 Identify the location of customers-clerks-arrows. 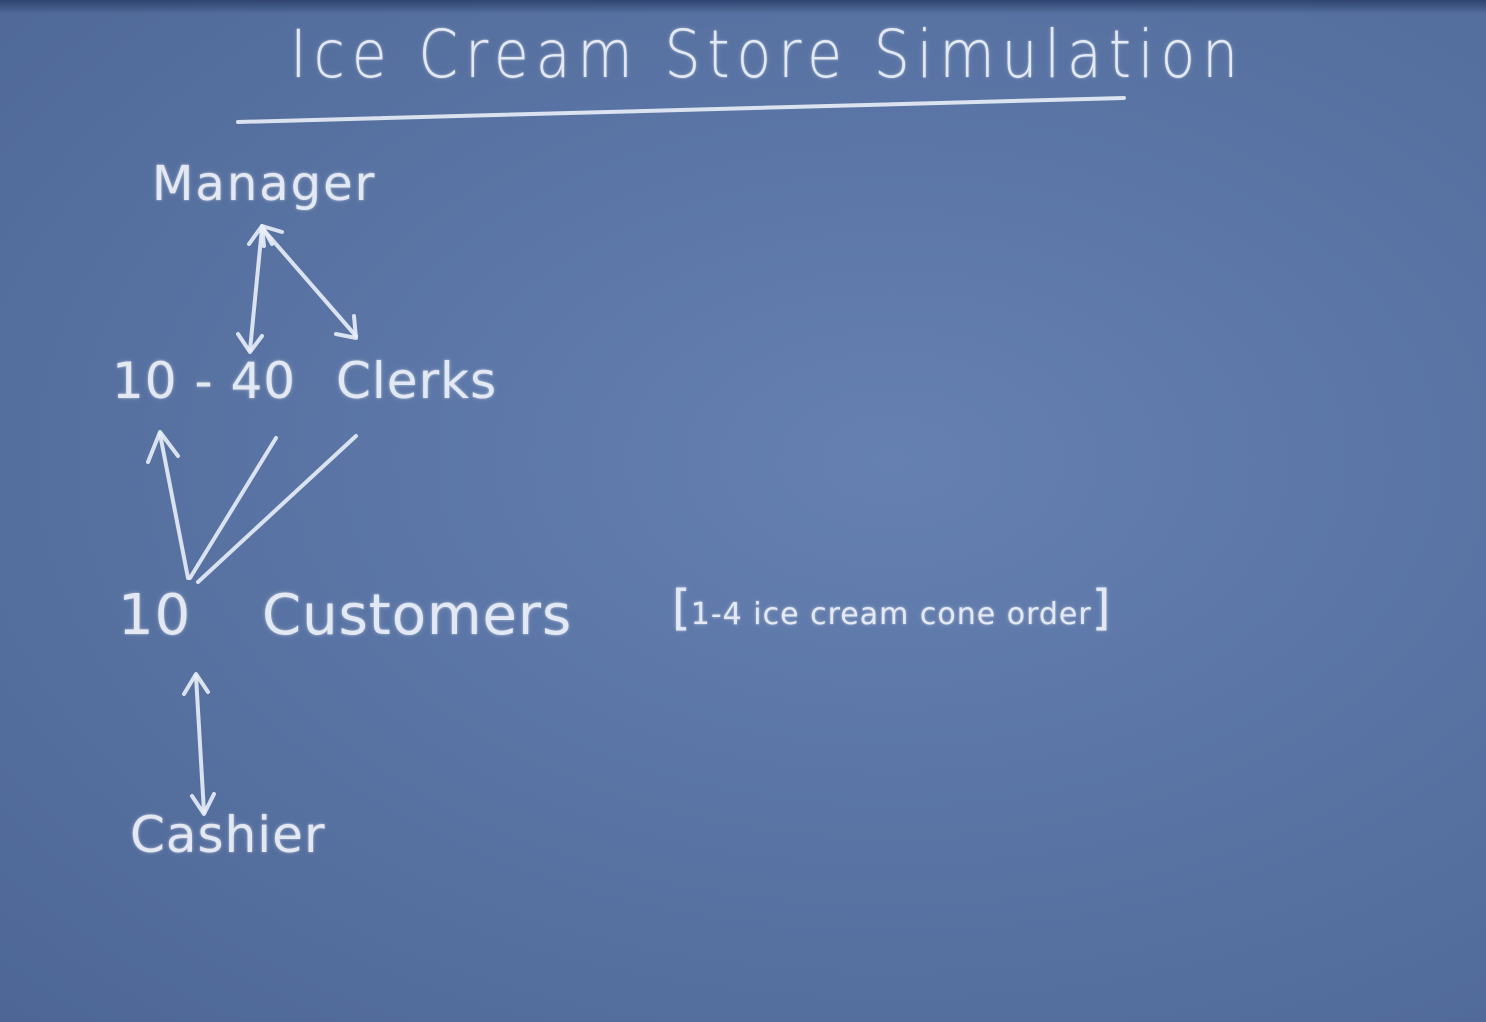
(252, 507).